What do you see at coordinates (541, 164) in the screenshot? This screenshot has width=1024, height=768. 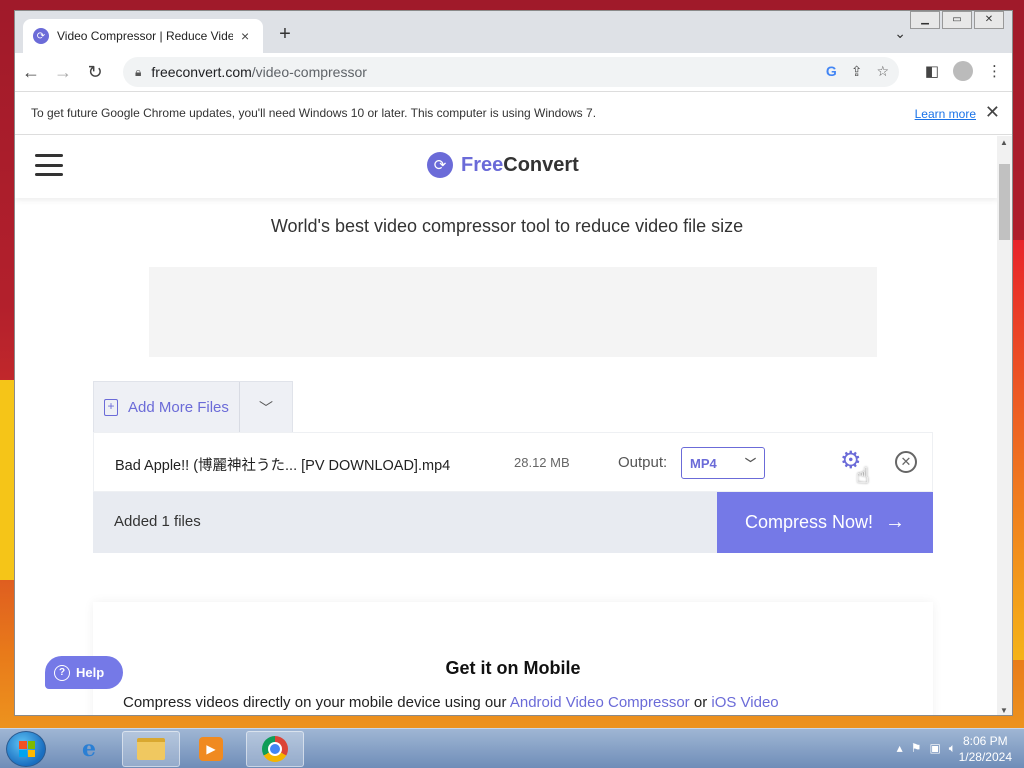 I see `logo-text-convert: Convert` at bounding box center [541, 164].